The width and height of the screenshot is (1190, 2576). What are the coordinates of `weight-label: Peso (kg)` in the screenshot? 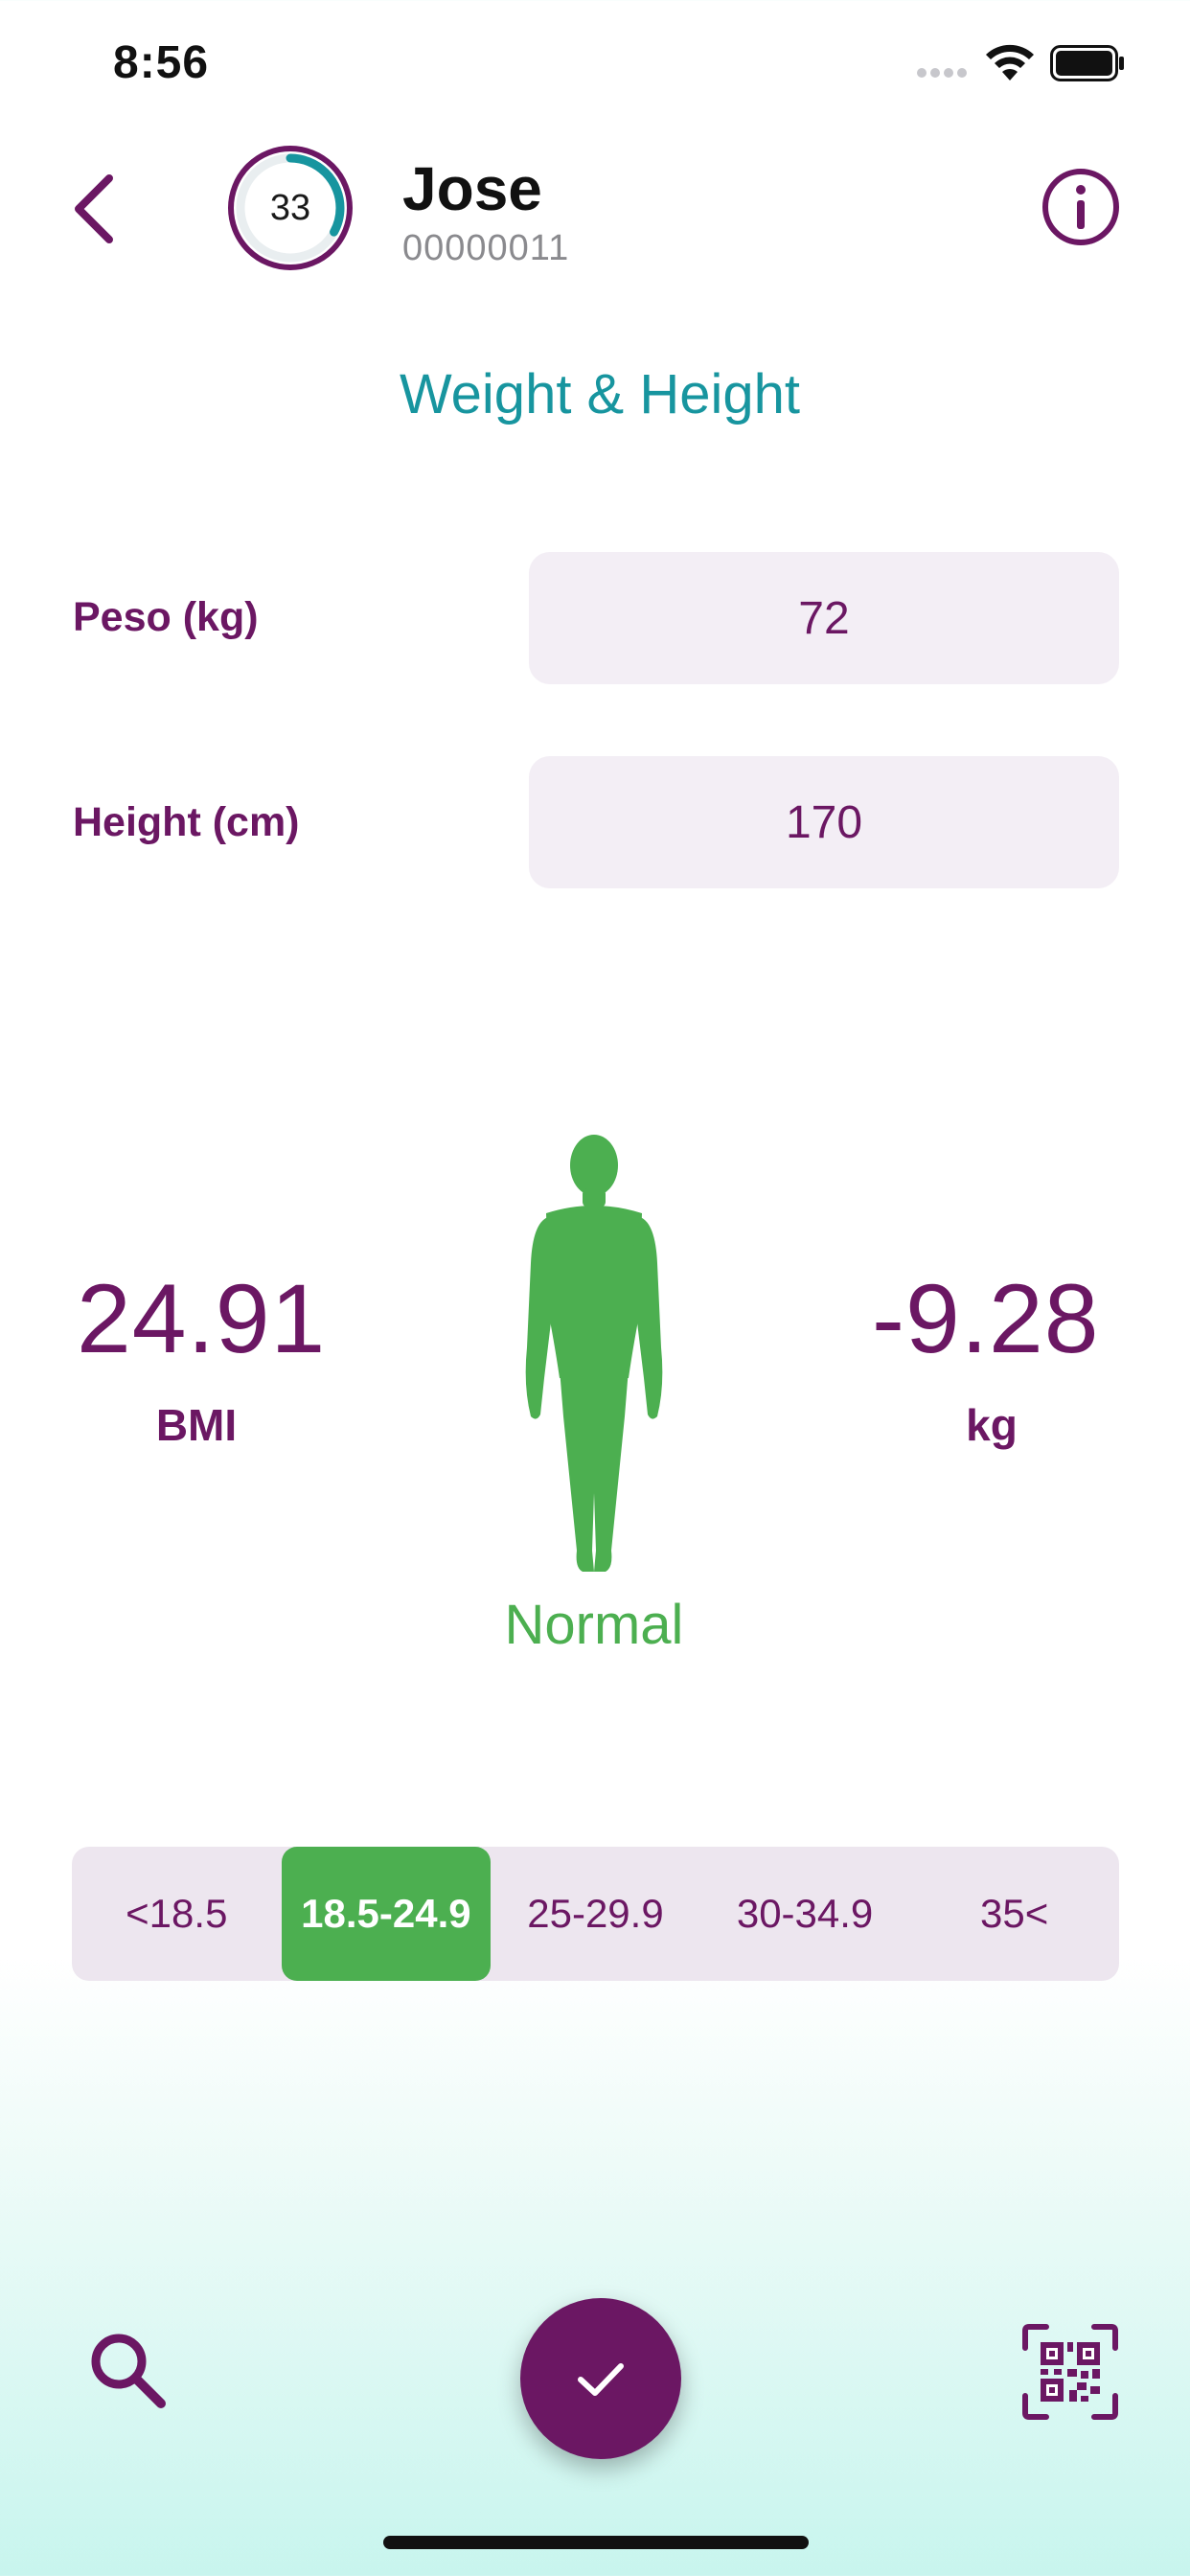 It's located at (166, 617).